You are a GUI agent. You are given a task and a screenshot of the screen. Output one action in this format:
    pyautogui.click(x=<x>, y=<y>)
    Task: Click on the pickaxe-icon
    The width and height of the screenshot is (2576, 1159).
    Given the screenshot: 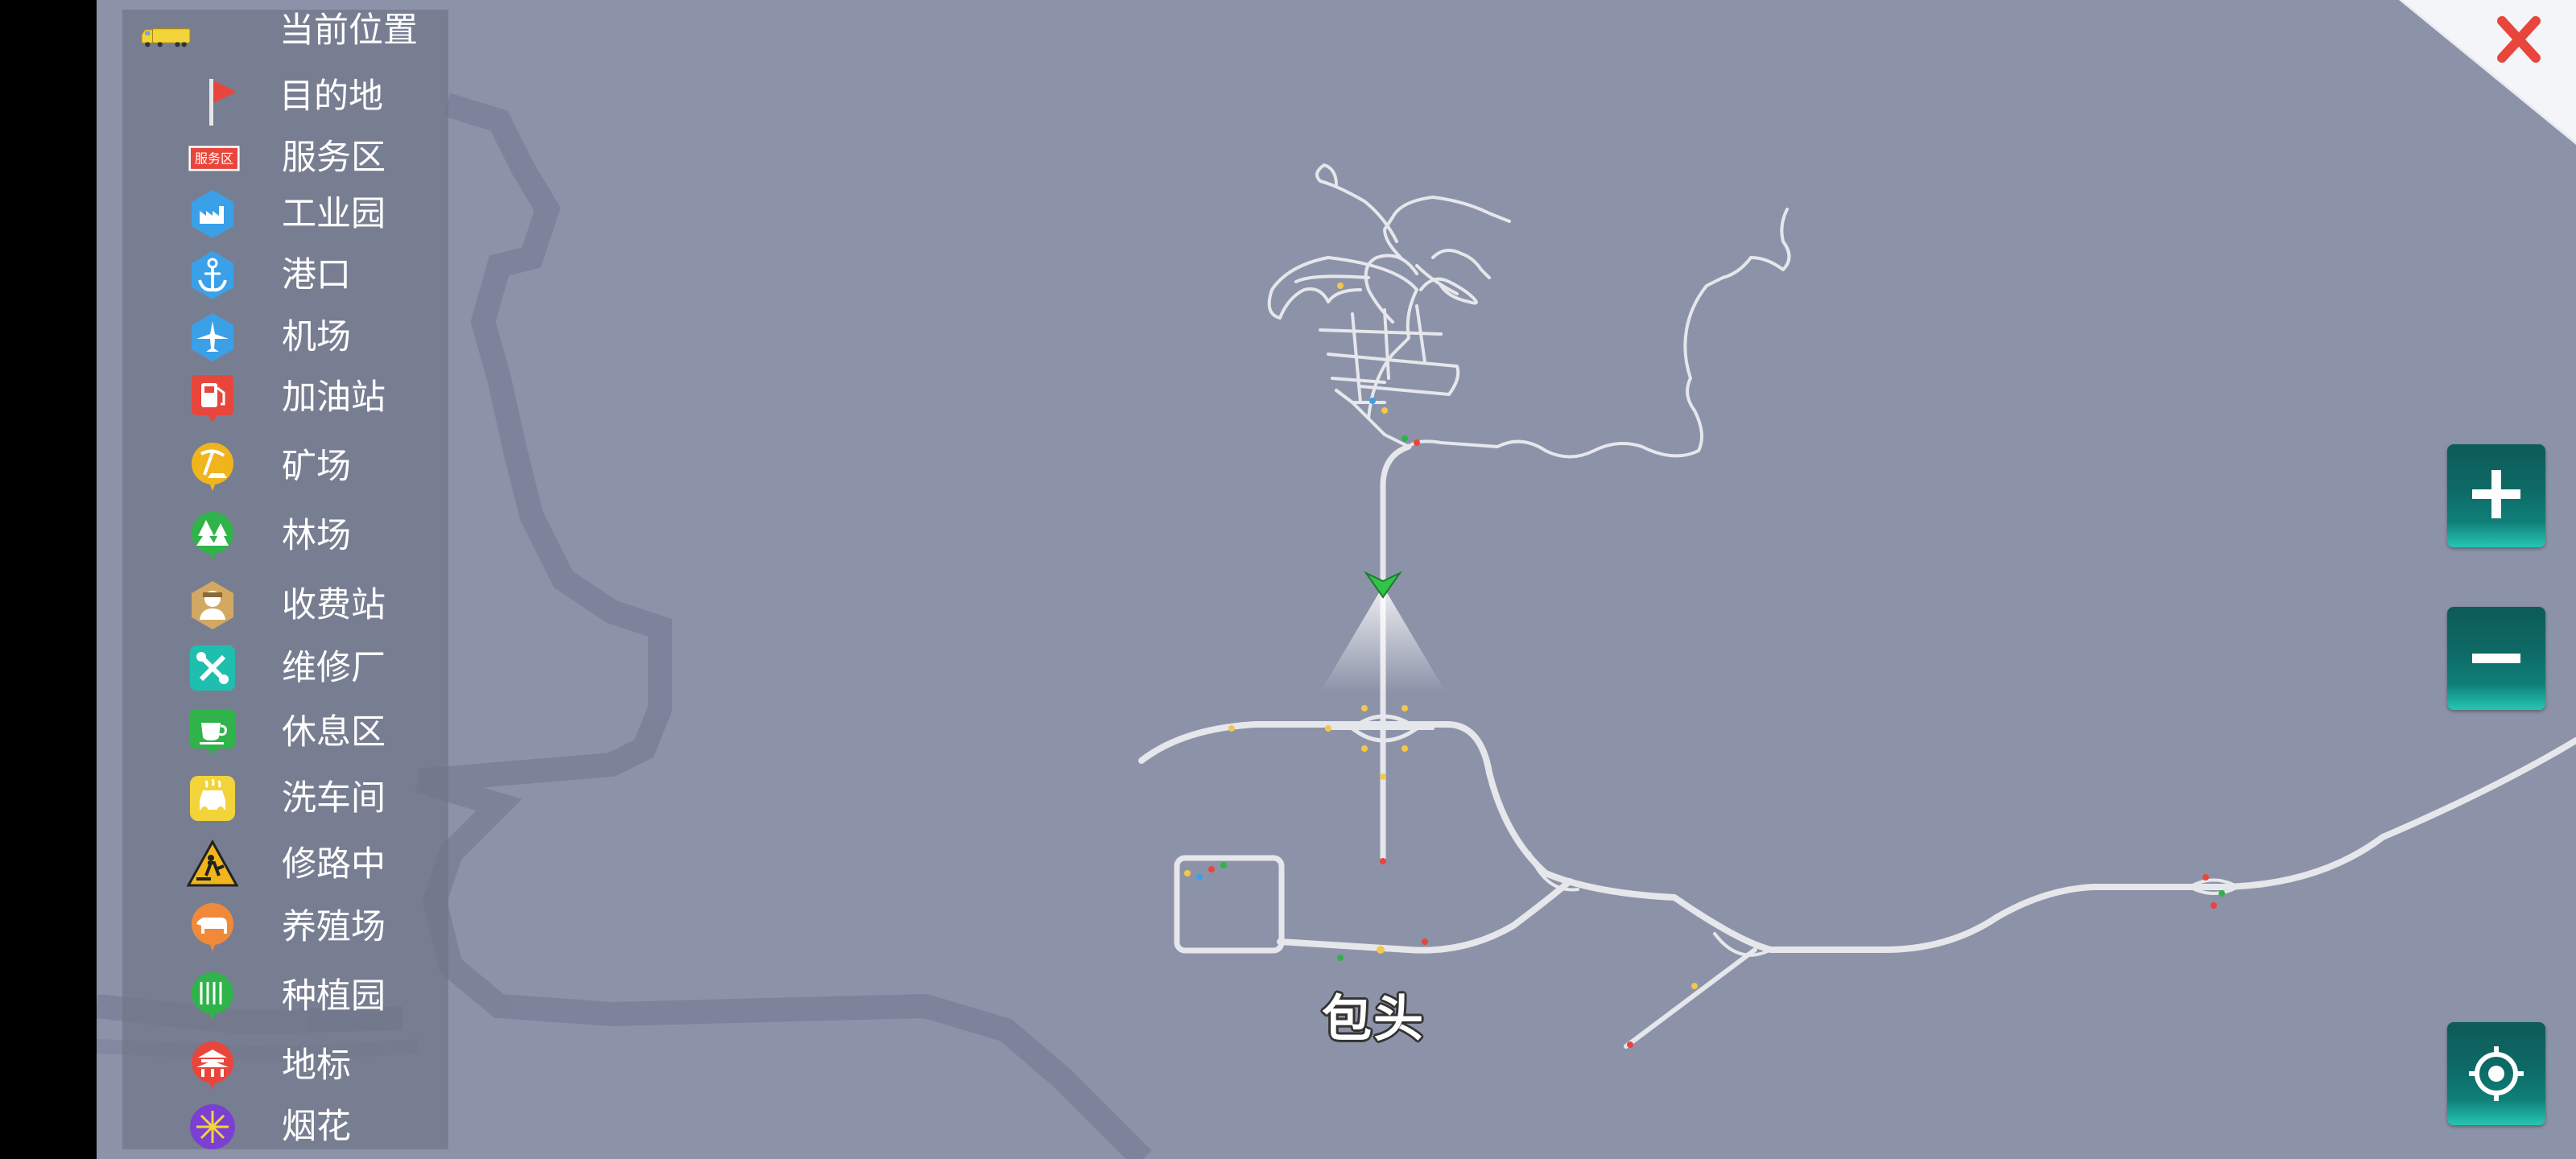 What is the action you would take?
    pyautogui.click(x=212, y=467)
    